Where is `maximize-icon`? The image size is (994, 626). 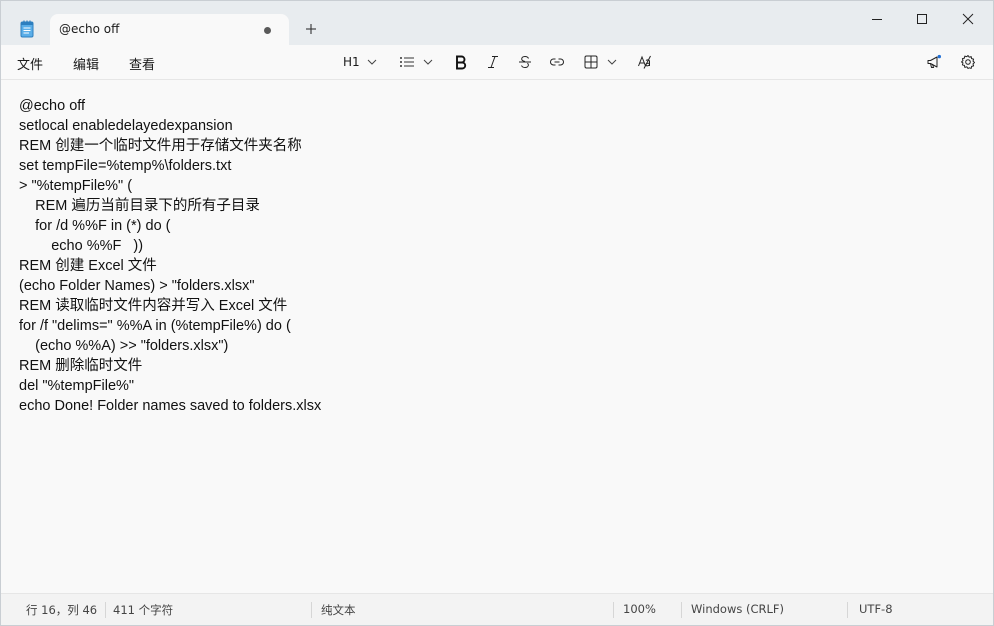 maximize-icon is located at coordinates (922, 19).